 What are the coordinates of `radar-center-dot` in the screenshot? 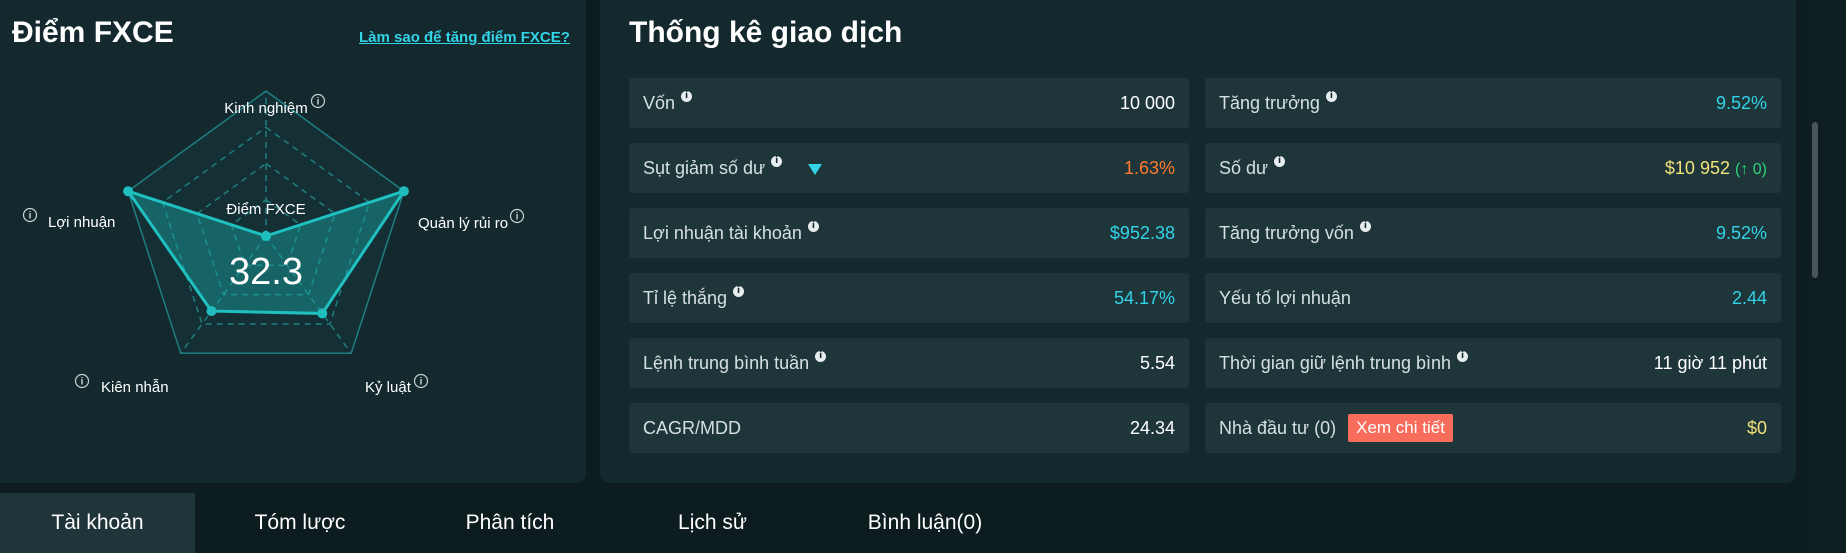 It's located at (266, 236).